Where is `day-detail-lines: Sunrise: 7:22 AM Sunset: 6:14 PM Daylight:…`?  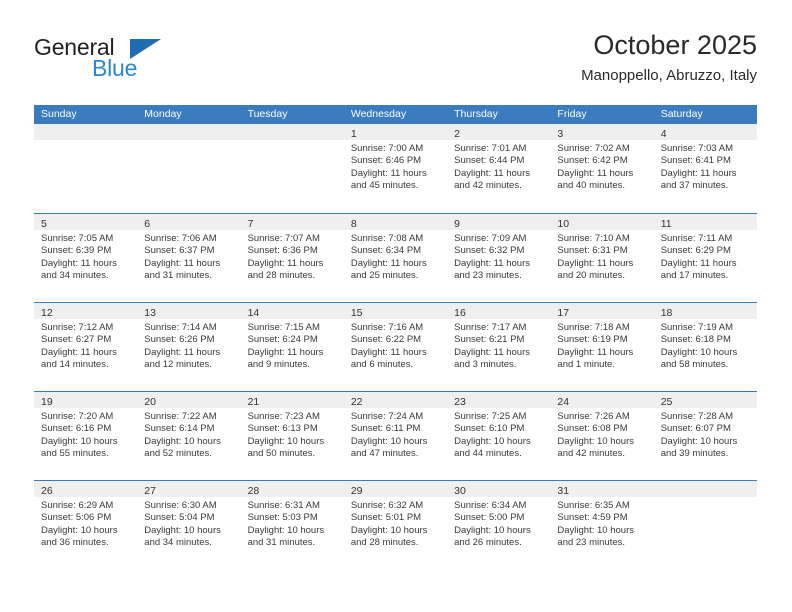
day-detail-lines: Sunrise: 7:22 AM Sunset: 6:14 PM Daylight:… is located at coordinates (188, 434).